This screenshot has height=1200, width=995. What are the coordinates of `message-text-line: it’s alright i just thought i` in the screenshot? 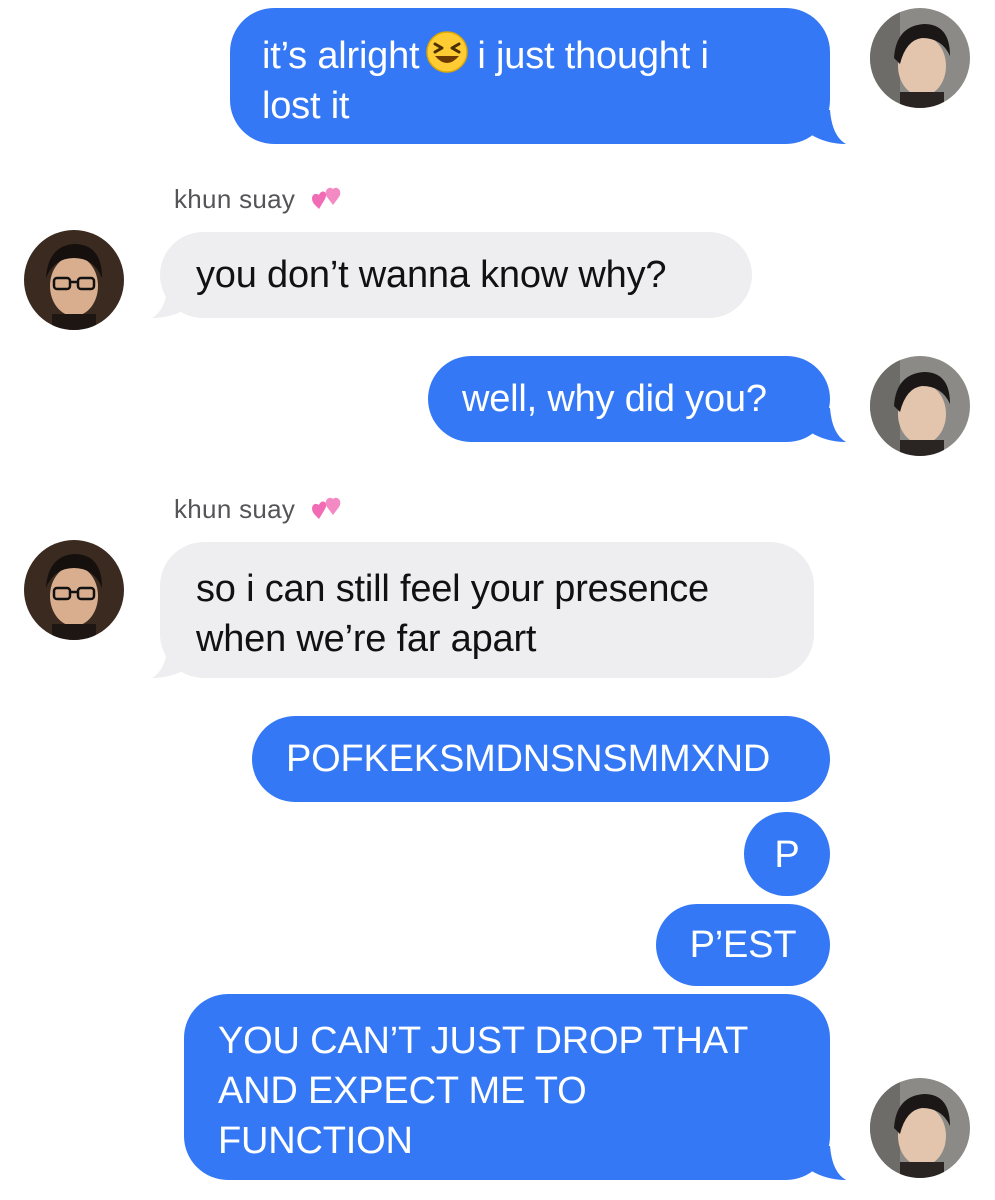 It's located at (546, 55).